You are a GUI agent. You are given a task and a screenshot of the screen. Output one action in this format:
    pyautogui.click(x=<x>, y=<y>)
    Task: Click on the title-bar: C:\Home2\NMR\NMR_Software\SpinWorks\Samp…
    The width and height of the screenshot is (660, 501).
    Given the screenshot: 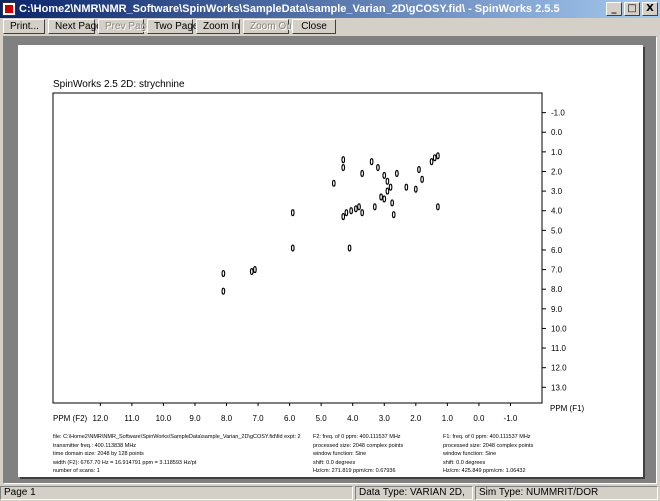 What is the action you would take?
    pyautogui.click(x=330, y=9)
    